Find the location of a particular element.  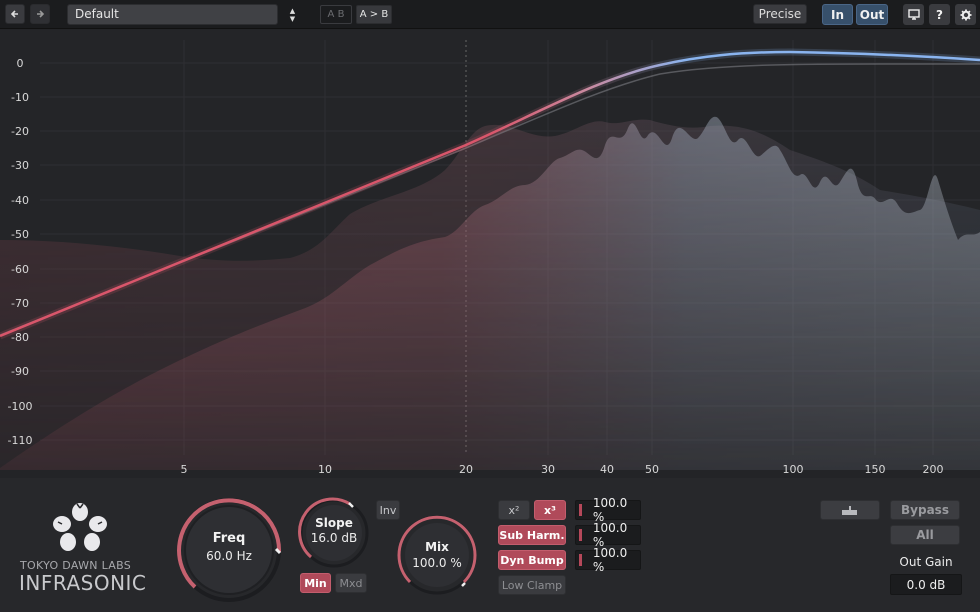

display-button is located at coordinates (913, 14).